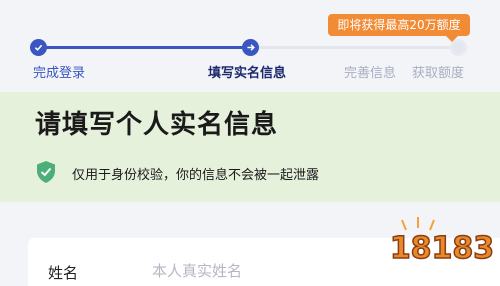 Image resolution: width=500 pixels, height=286 pixels. What do you see at coordinates (157, 125) in the screenshot?
I see `page-title: 请填写个人实名信息` at bounding box center [157, 125].